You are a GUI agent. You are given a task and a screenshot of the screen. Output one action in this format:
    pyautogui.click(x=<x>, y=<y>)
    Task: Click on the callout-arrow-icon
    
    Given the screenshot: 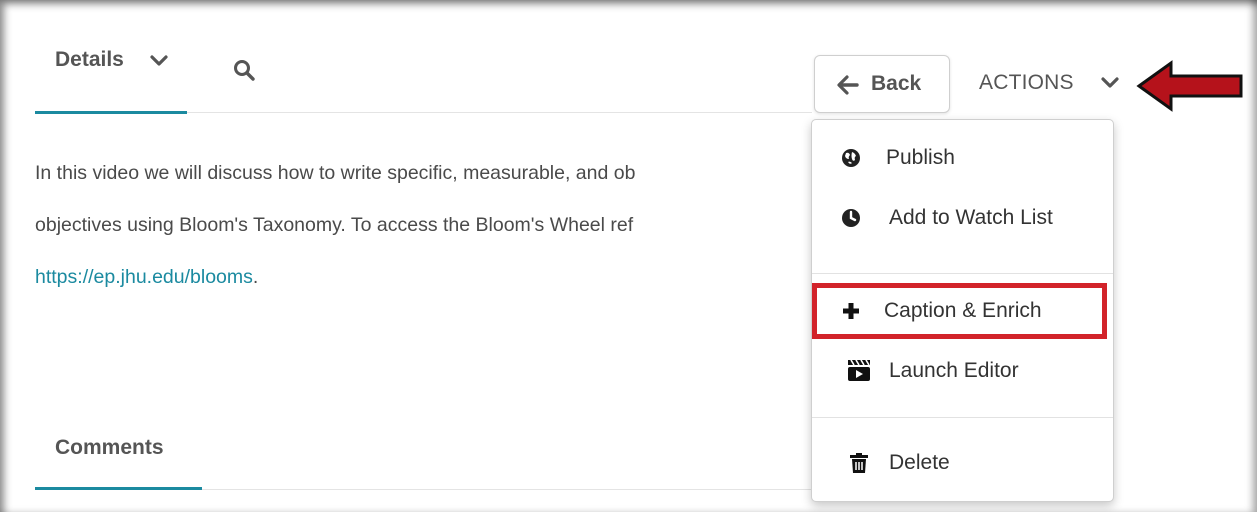 What is the action you would take?
    pyautogui.click(x=1190, y=88)
    